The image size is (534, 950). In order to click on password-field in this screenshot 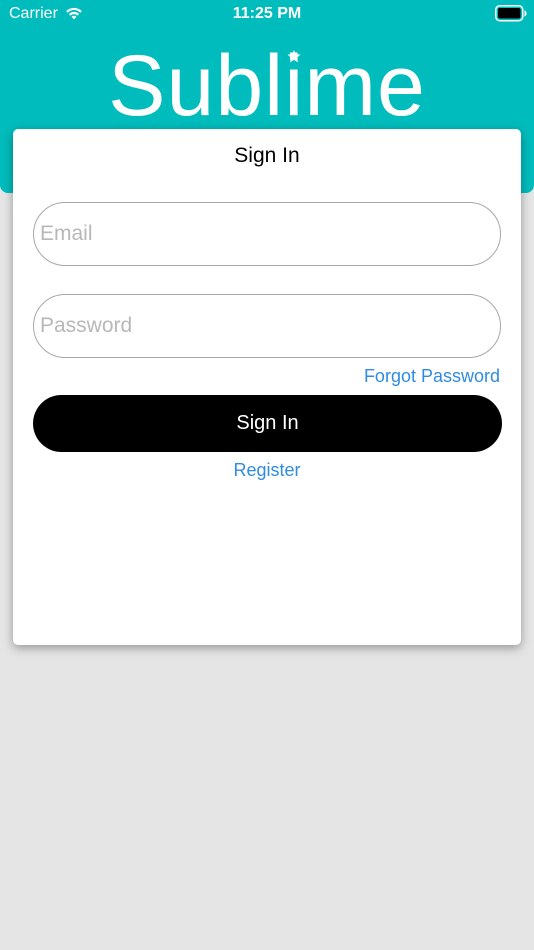, I will do `click(267, 326)`.